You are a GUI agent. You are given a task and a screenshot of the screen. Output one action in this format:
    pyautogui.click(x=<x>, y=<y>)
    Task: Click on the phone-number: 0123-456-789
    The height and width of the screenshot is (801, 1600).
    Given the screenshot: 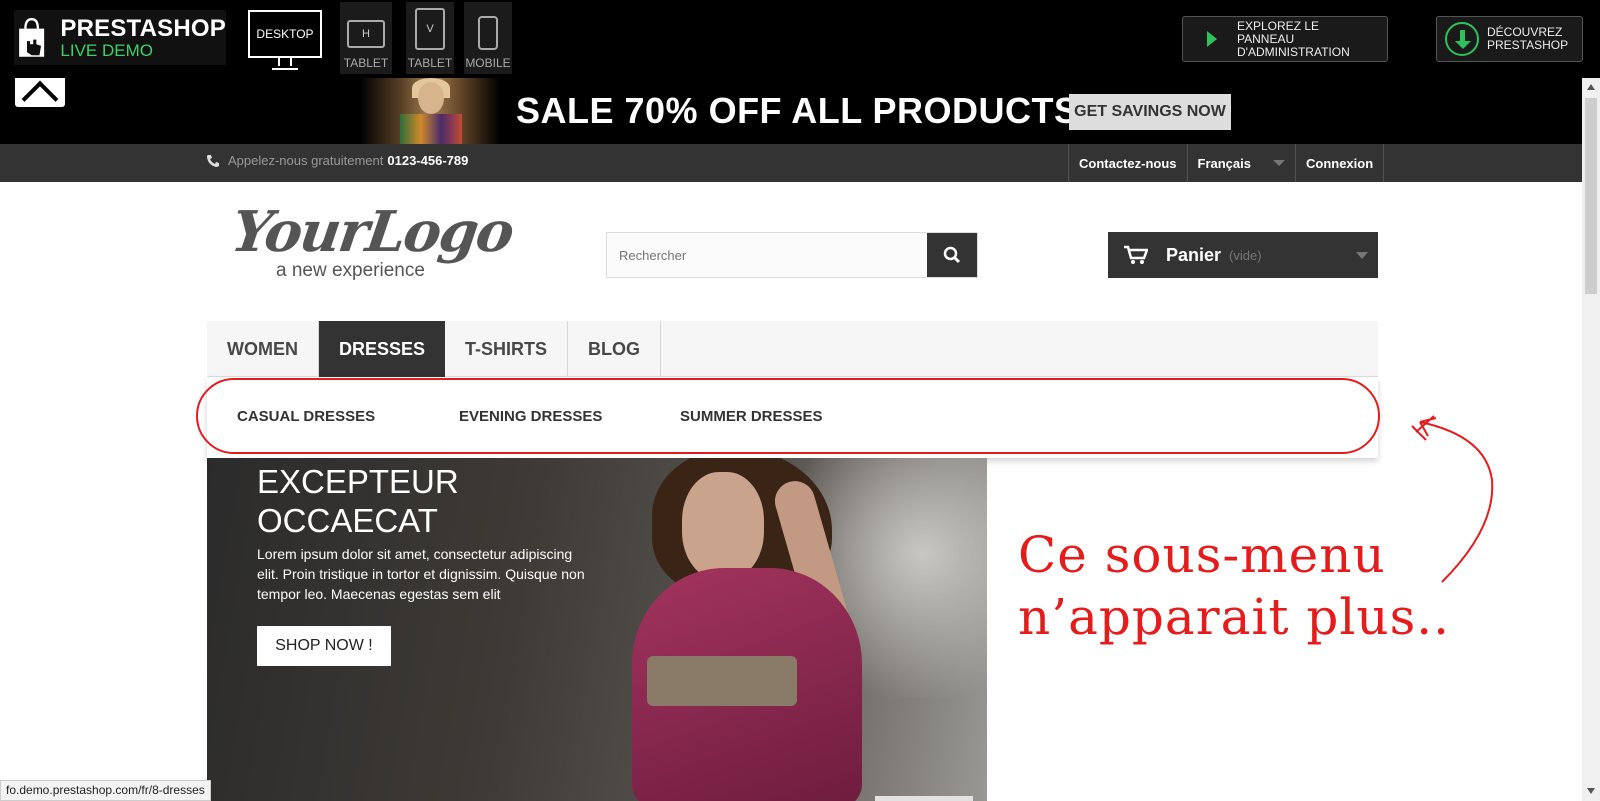 What is the action you would take?
    pyautogui.click(x=428, y=160)
    